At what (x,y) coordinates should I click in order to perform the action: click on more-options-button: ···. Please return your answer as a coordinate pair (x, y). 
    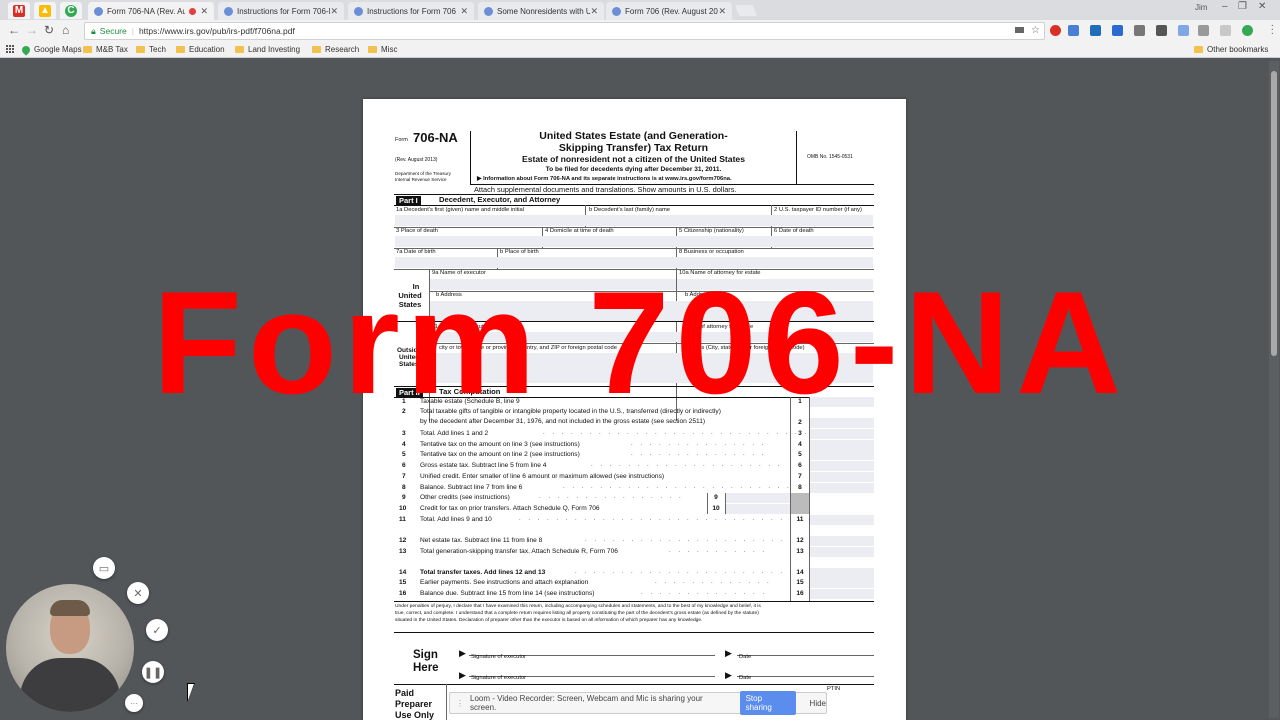
    Looking at the image, I should click on (134, 703).